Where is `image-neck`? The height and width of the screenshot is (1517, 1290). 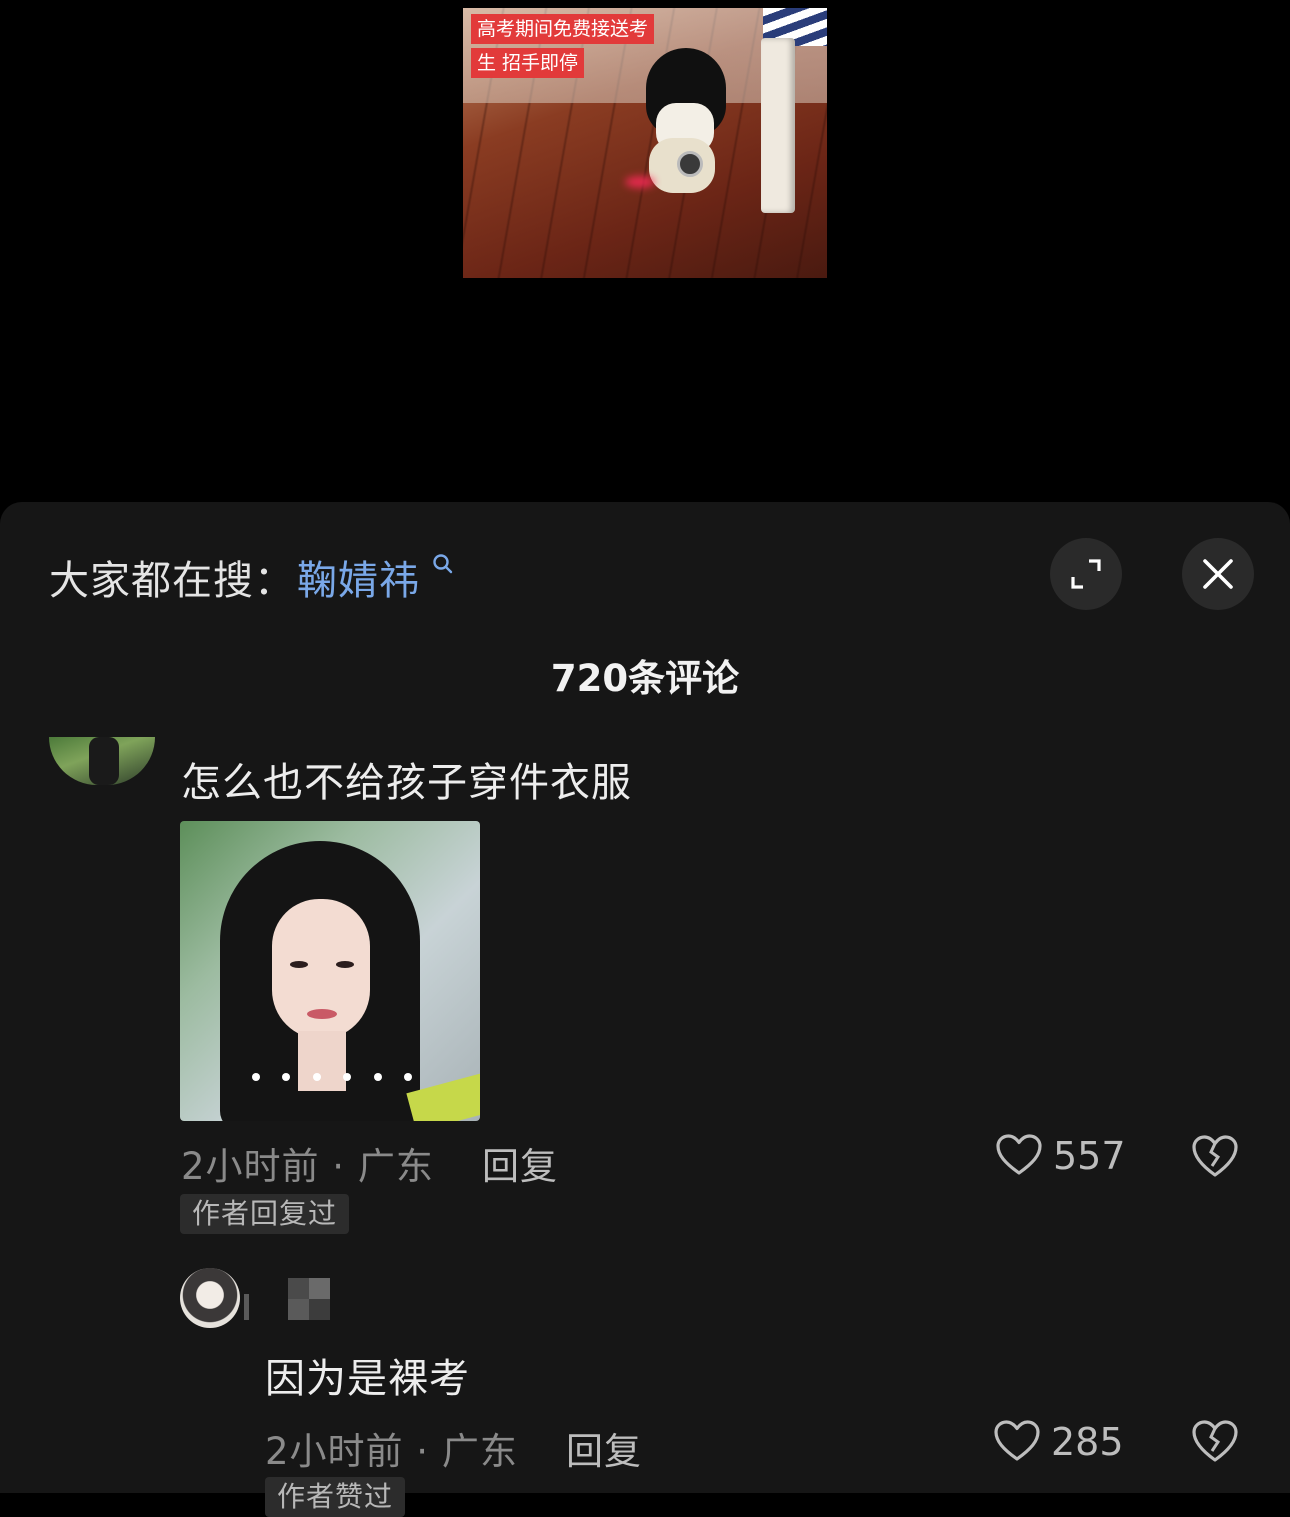
image-neck is located at coordinates (322, 1061).